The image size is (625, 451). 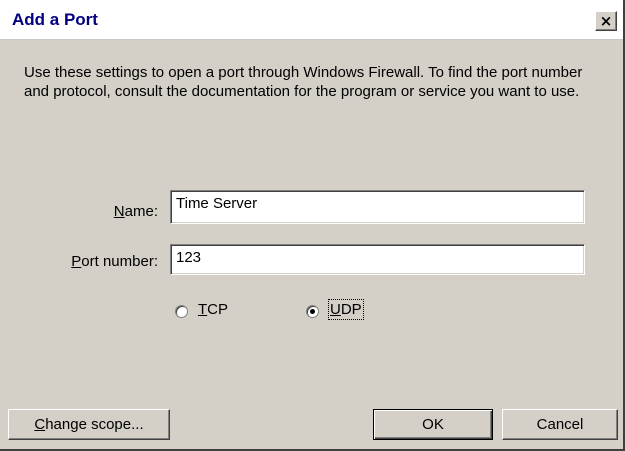 What do you see at coordinates (433, 424) in the screenshot?
I see `ok-button: OK` at bounding box center [433, 424].